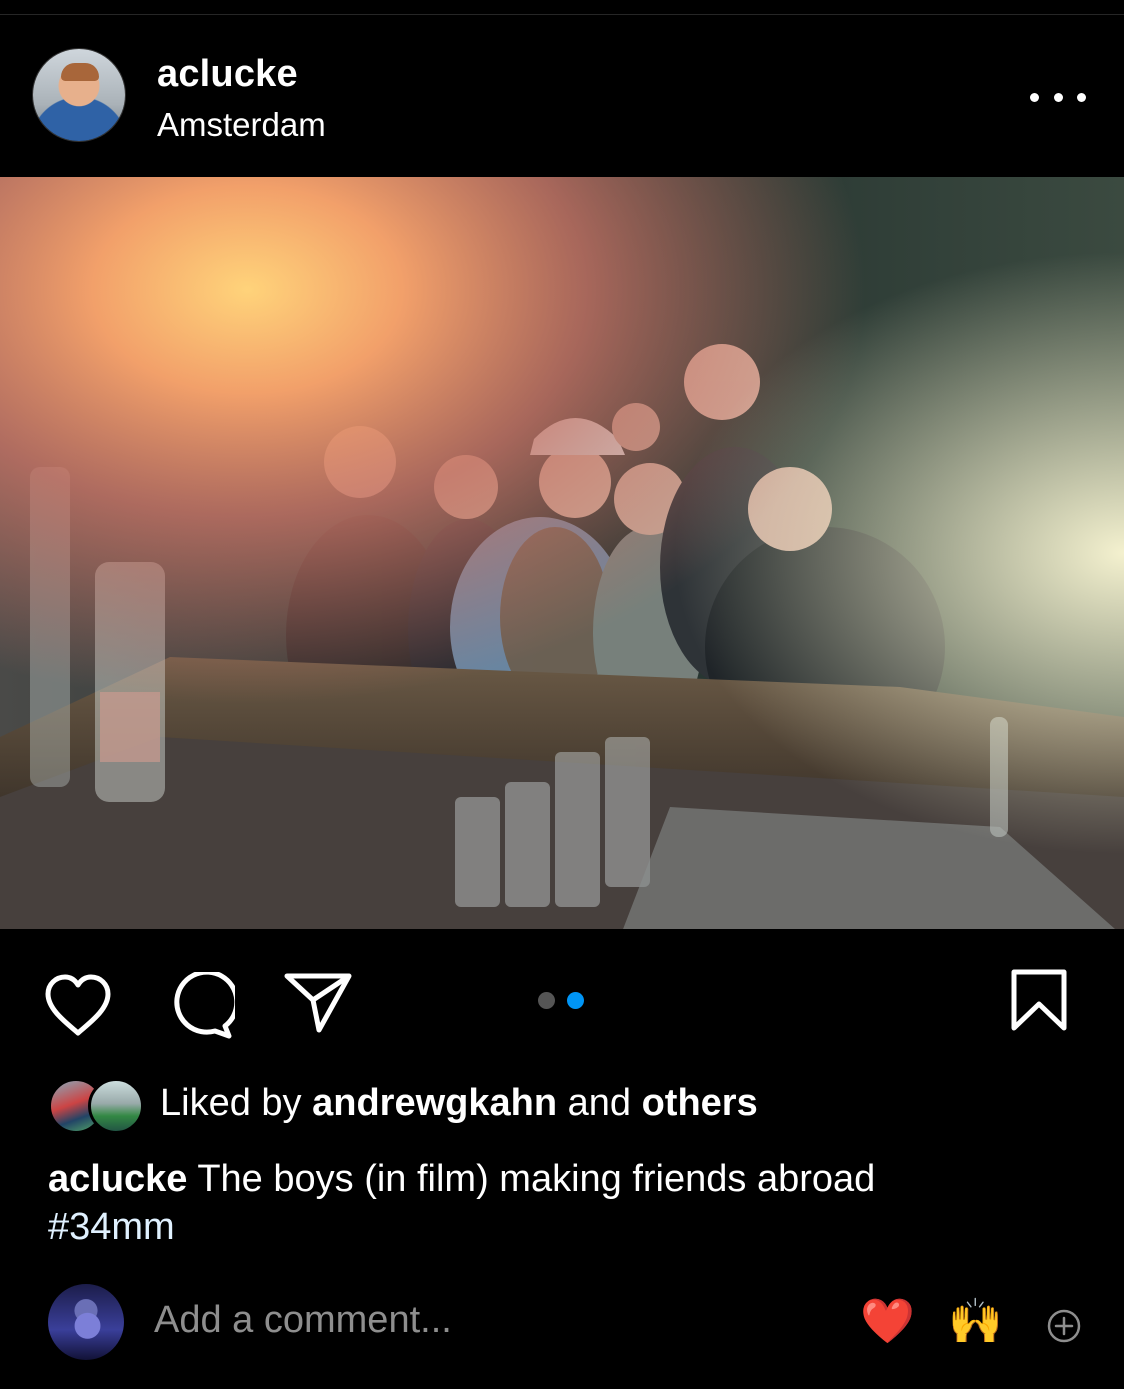 This screenshot has height=1389, width=1124. What do you see at coordinates (231, 1103) in the screenshot?
I see `likes-prefix: Liked by` at bounding box center [231, 1103].